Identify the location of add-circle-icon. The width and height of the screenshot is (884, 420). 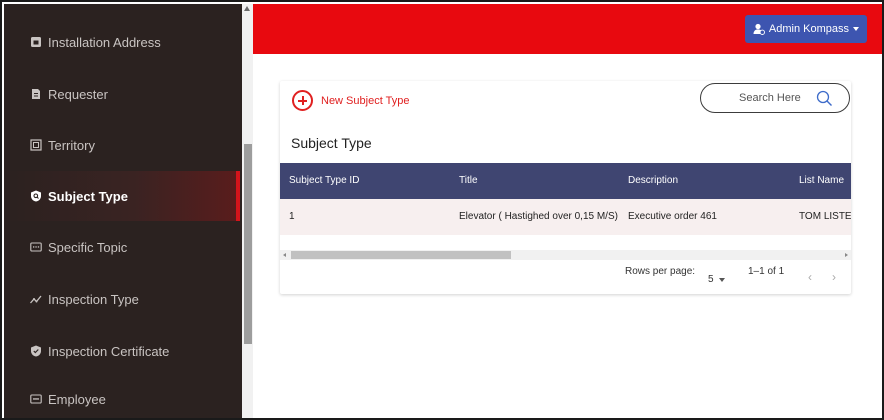
(302, 100).